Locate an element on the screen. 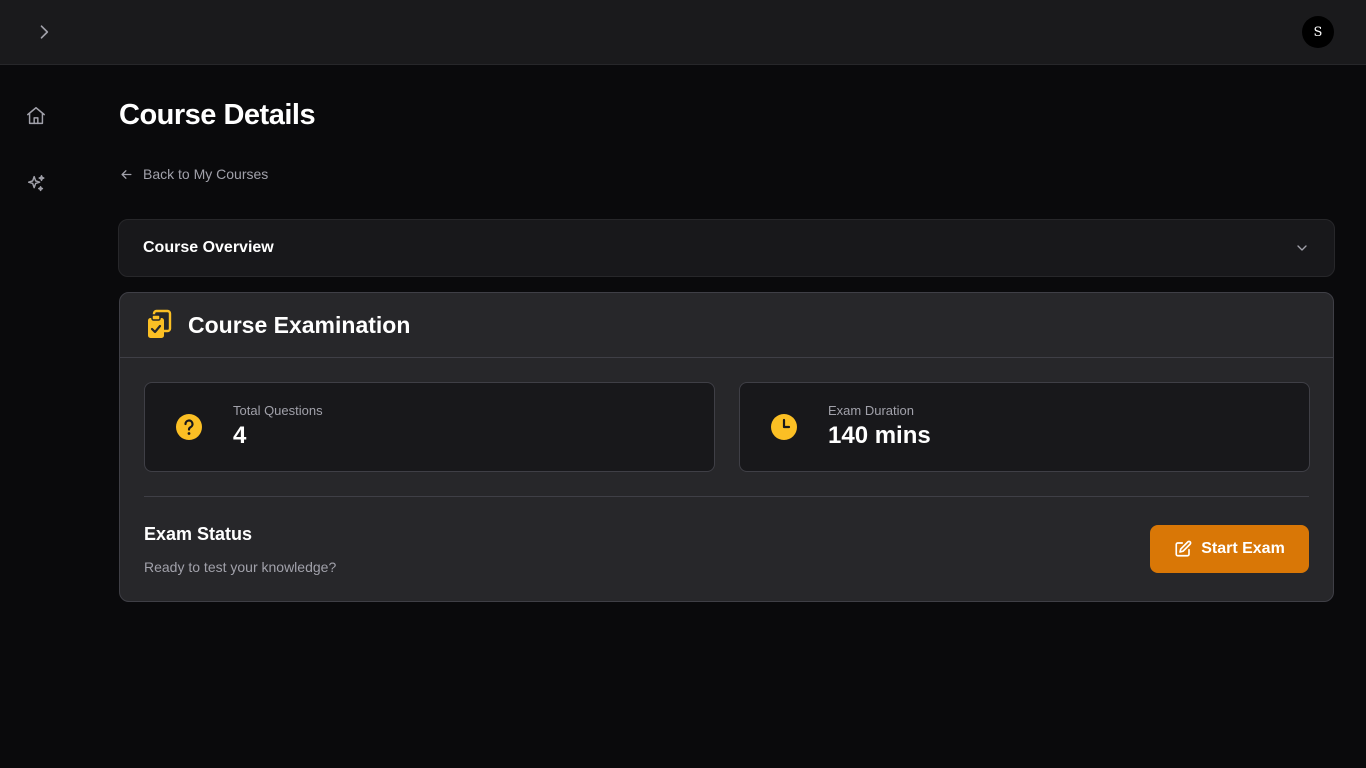 This screenshot has width=1366, height=768. exam-status-title: Exam Status is located at coordinates (198, 534).